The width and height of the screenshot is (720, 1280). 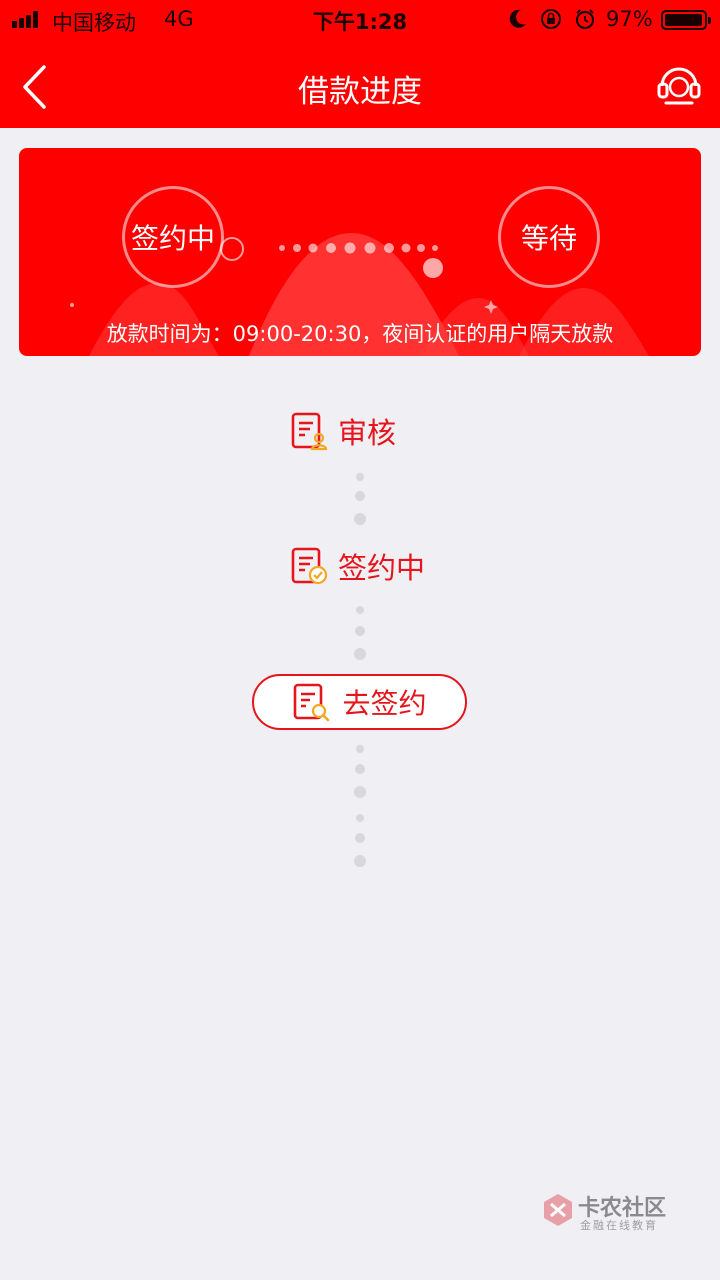 I want to click on moon-icon, so click(x=517, y=18).